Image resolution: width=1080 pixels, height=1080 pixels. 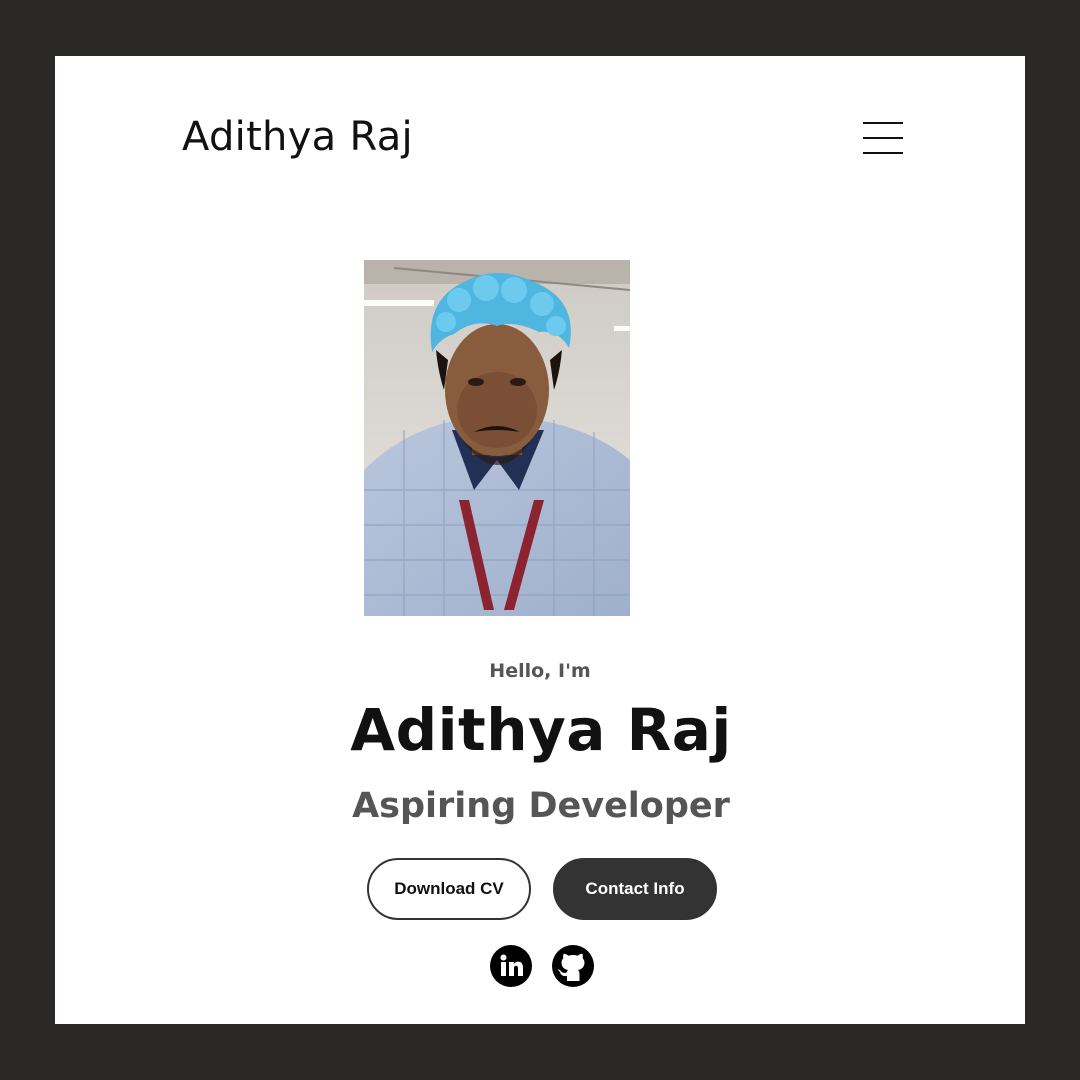 I want to click on site-brand: Adithya Raj, so click(x=297, y=137).